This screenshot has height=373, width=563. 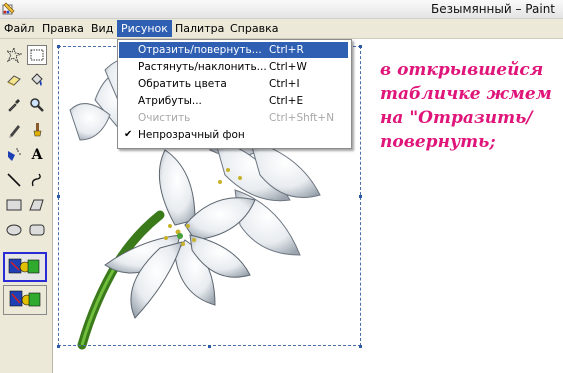 What do you see at coordinates (128, 134) in the screenshot?
I see `checkmark-icon: ✔` at bounding box center [128, 134].